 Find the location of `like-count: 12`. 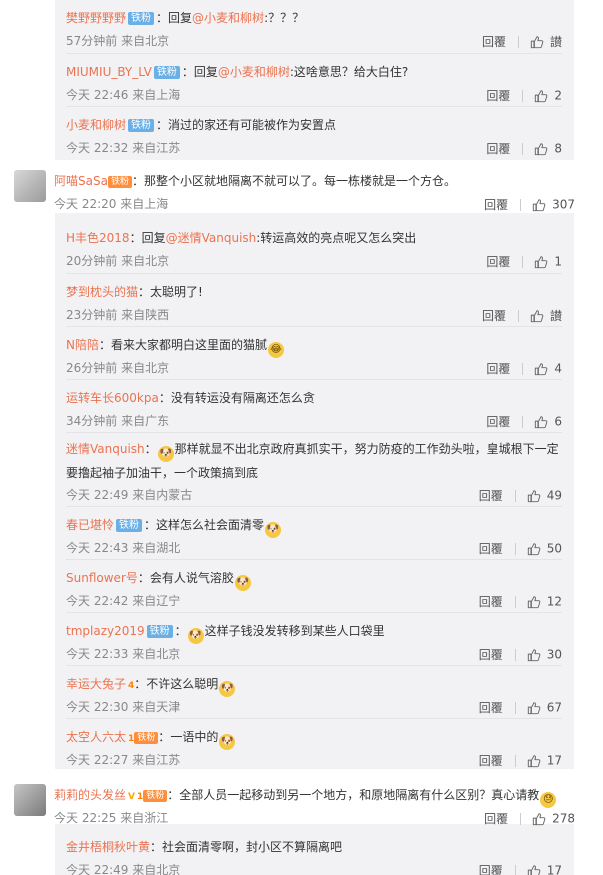

like-count: 12 is located at coordinates (554, 601).